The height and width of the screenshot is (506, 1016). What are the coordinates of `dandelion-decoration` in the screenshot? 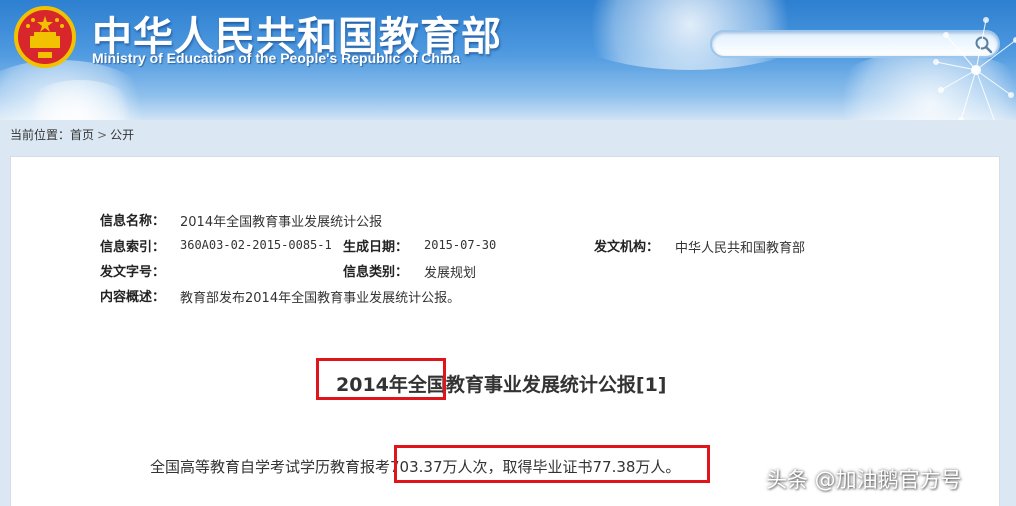 It's located at (974, 68).